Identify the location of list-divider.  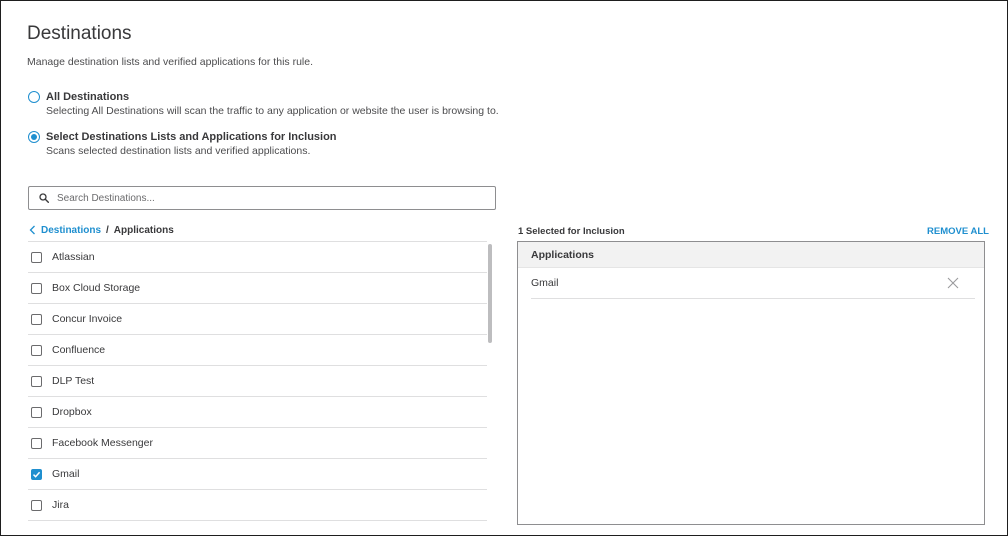
(257, 520).